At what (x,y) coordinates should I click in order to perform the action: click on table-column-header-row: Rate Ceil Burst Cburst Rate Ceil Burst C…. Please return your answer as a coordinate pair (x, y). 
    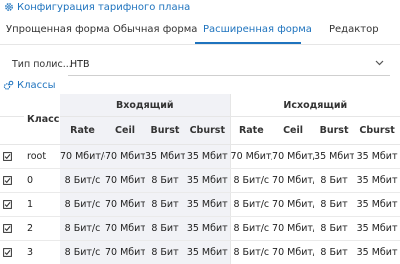
    Looking at the image, I should click on (200, 130).